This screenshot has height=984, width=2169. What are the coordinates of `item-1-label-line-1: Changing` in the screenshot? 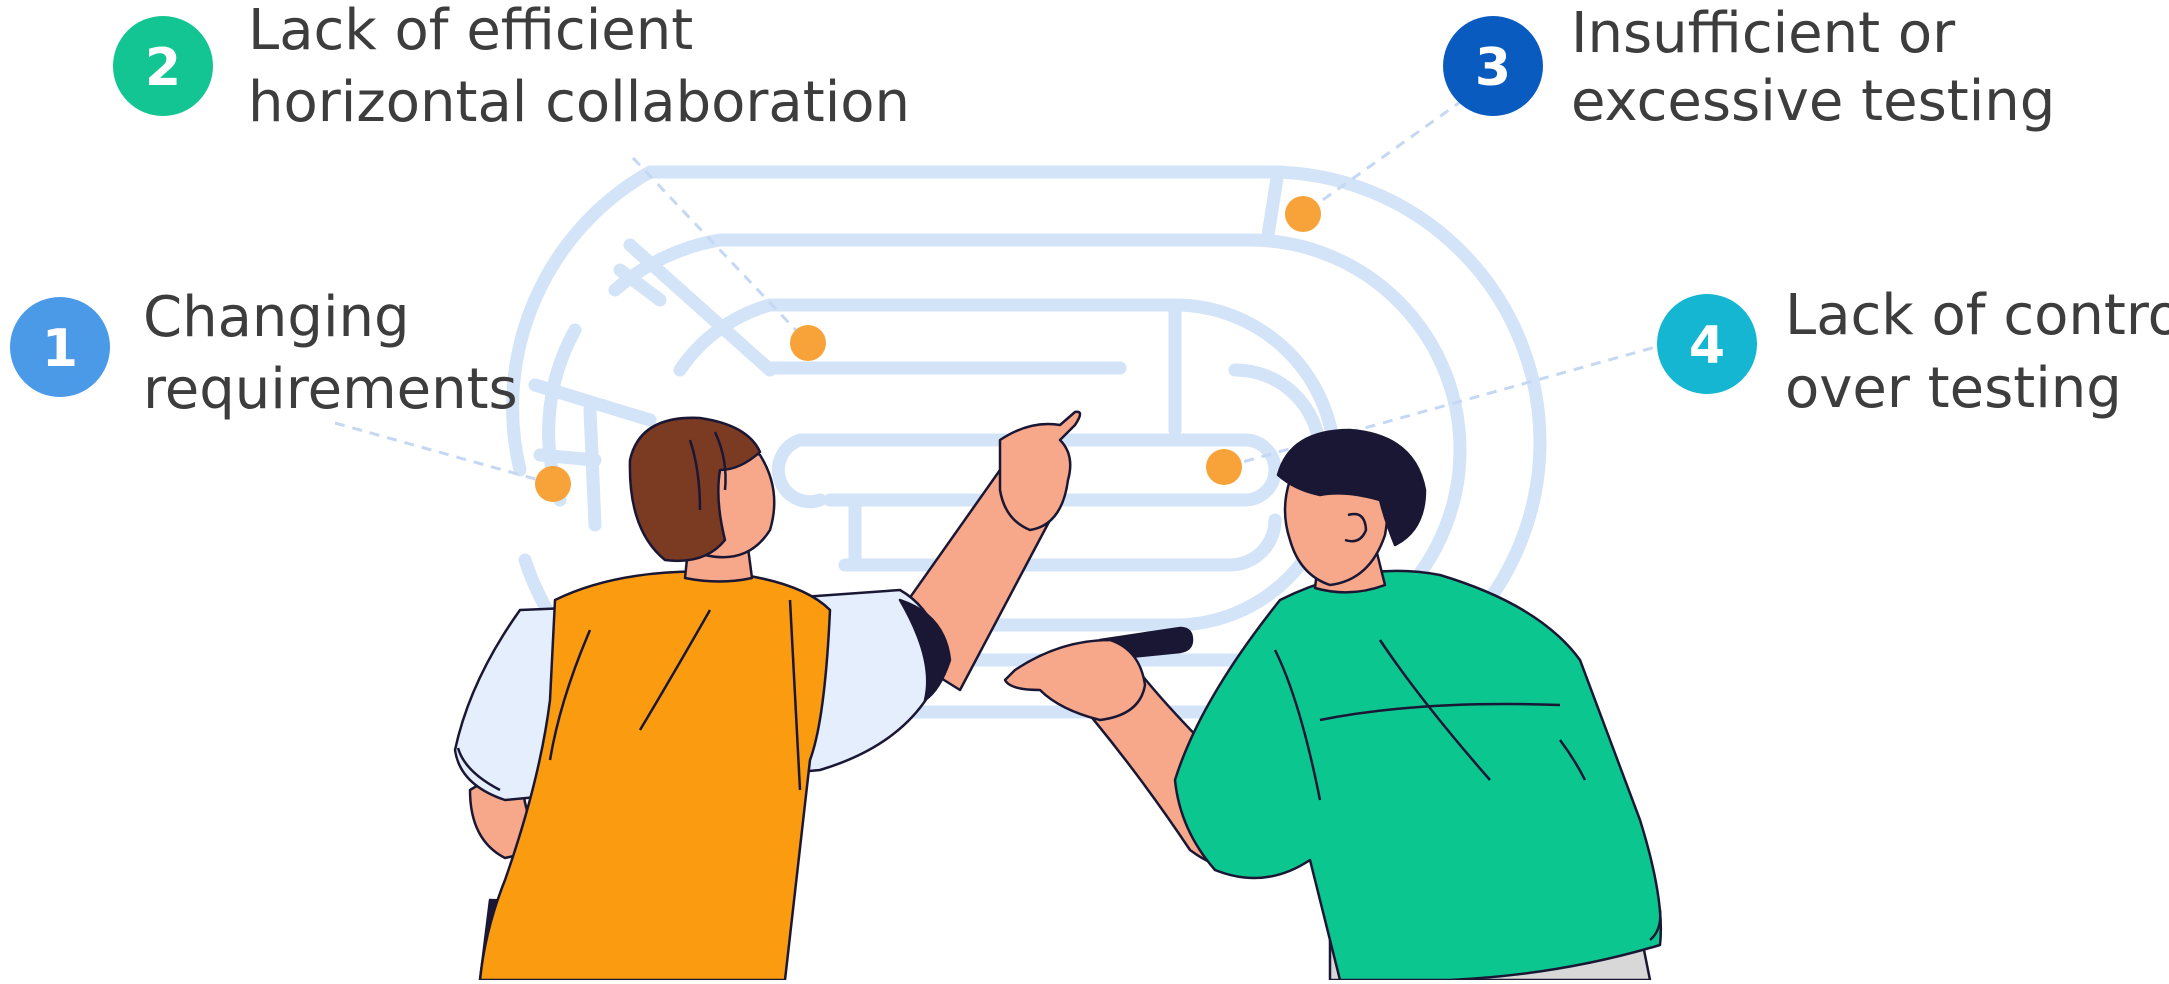 It's located at (276, 317).